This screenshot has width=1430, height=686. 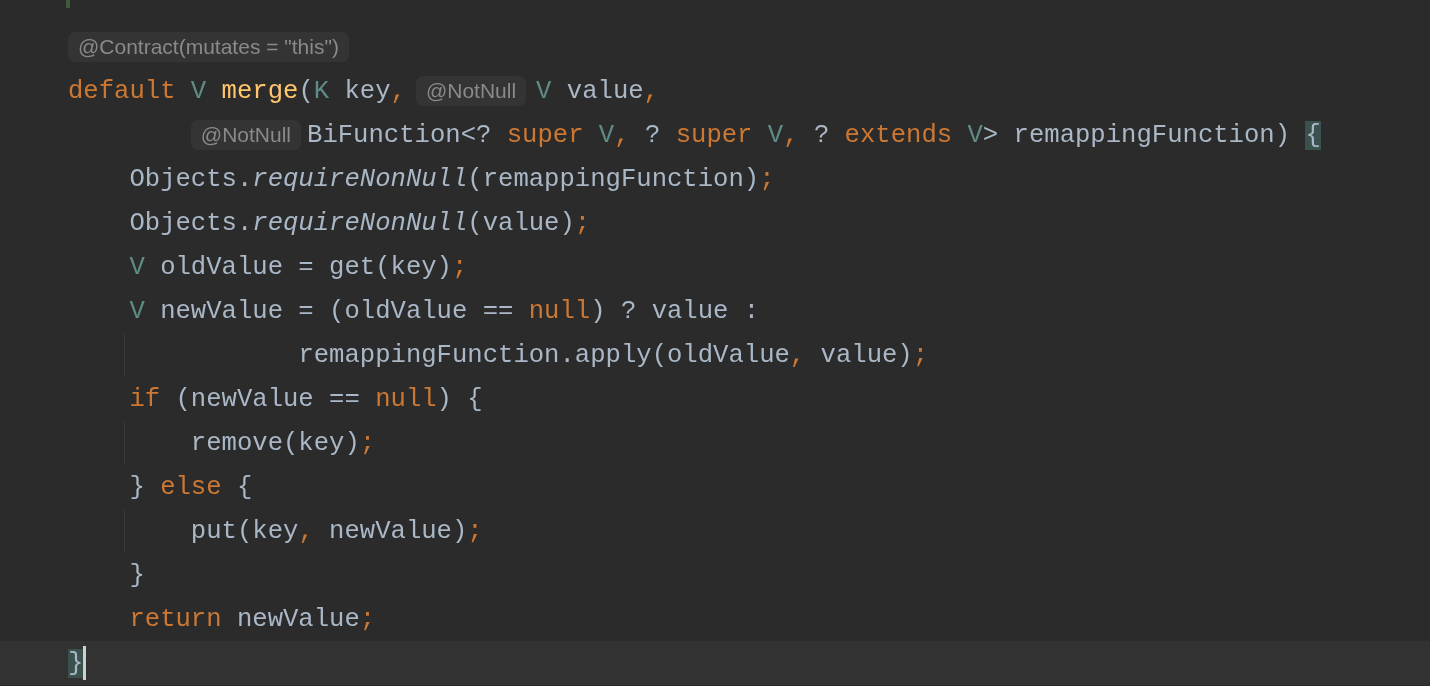 I want to click on code-text: (remappingFunction), so click(x=613, y=179).